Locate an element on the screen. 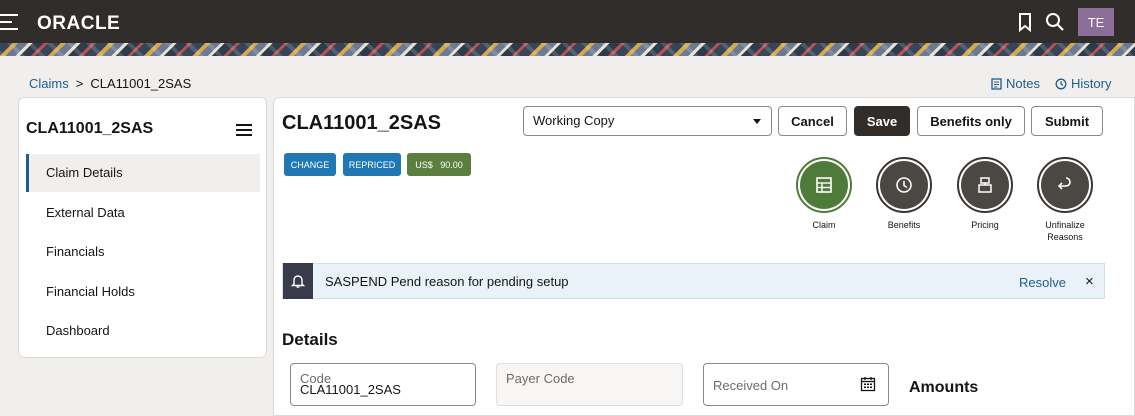 Image resolution: width=1135 pixels, height=416 pixels. resolve-link: Resolve is located at coordinates (1042, 282).